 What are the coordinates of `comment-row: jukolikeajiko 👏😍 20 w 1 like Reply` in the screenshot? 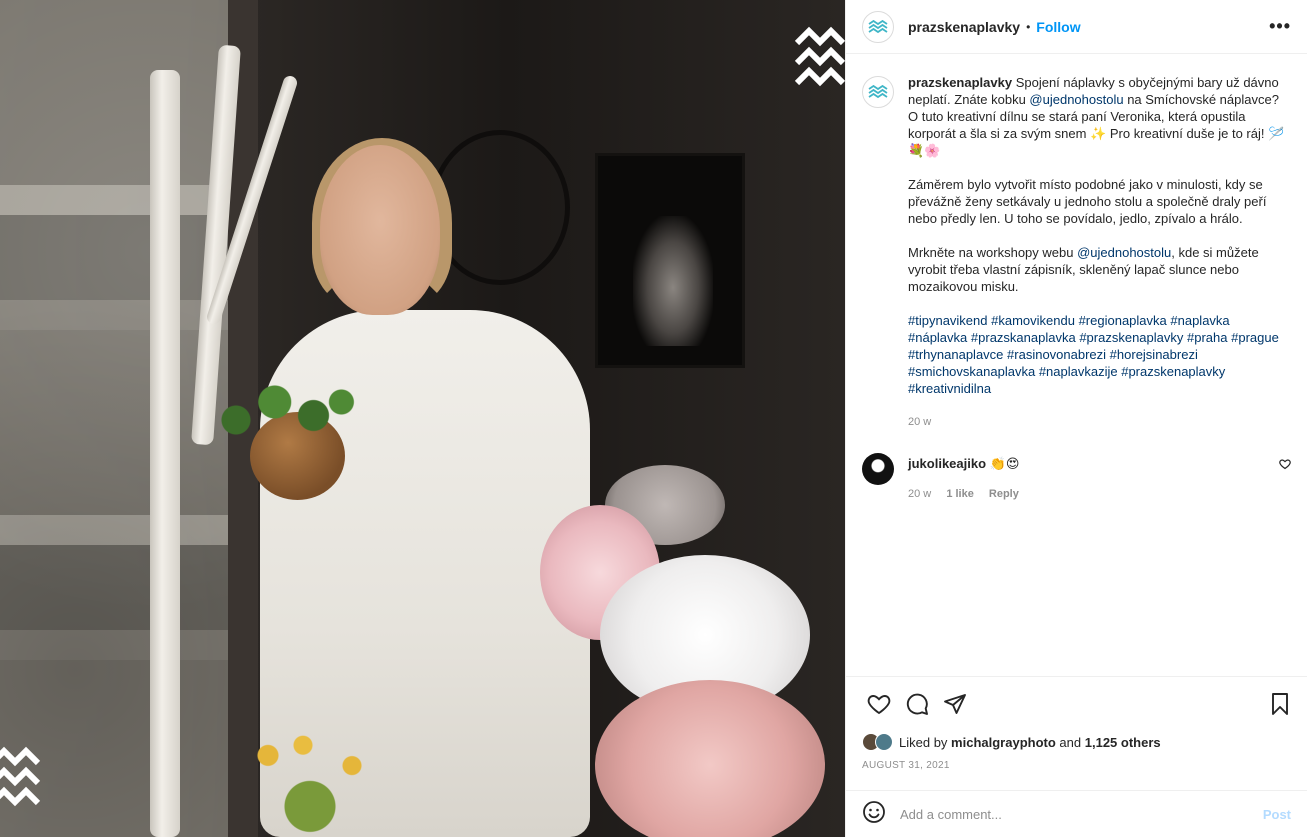 It's located at (1076, 478).